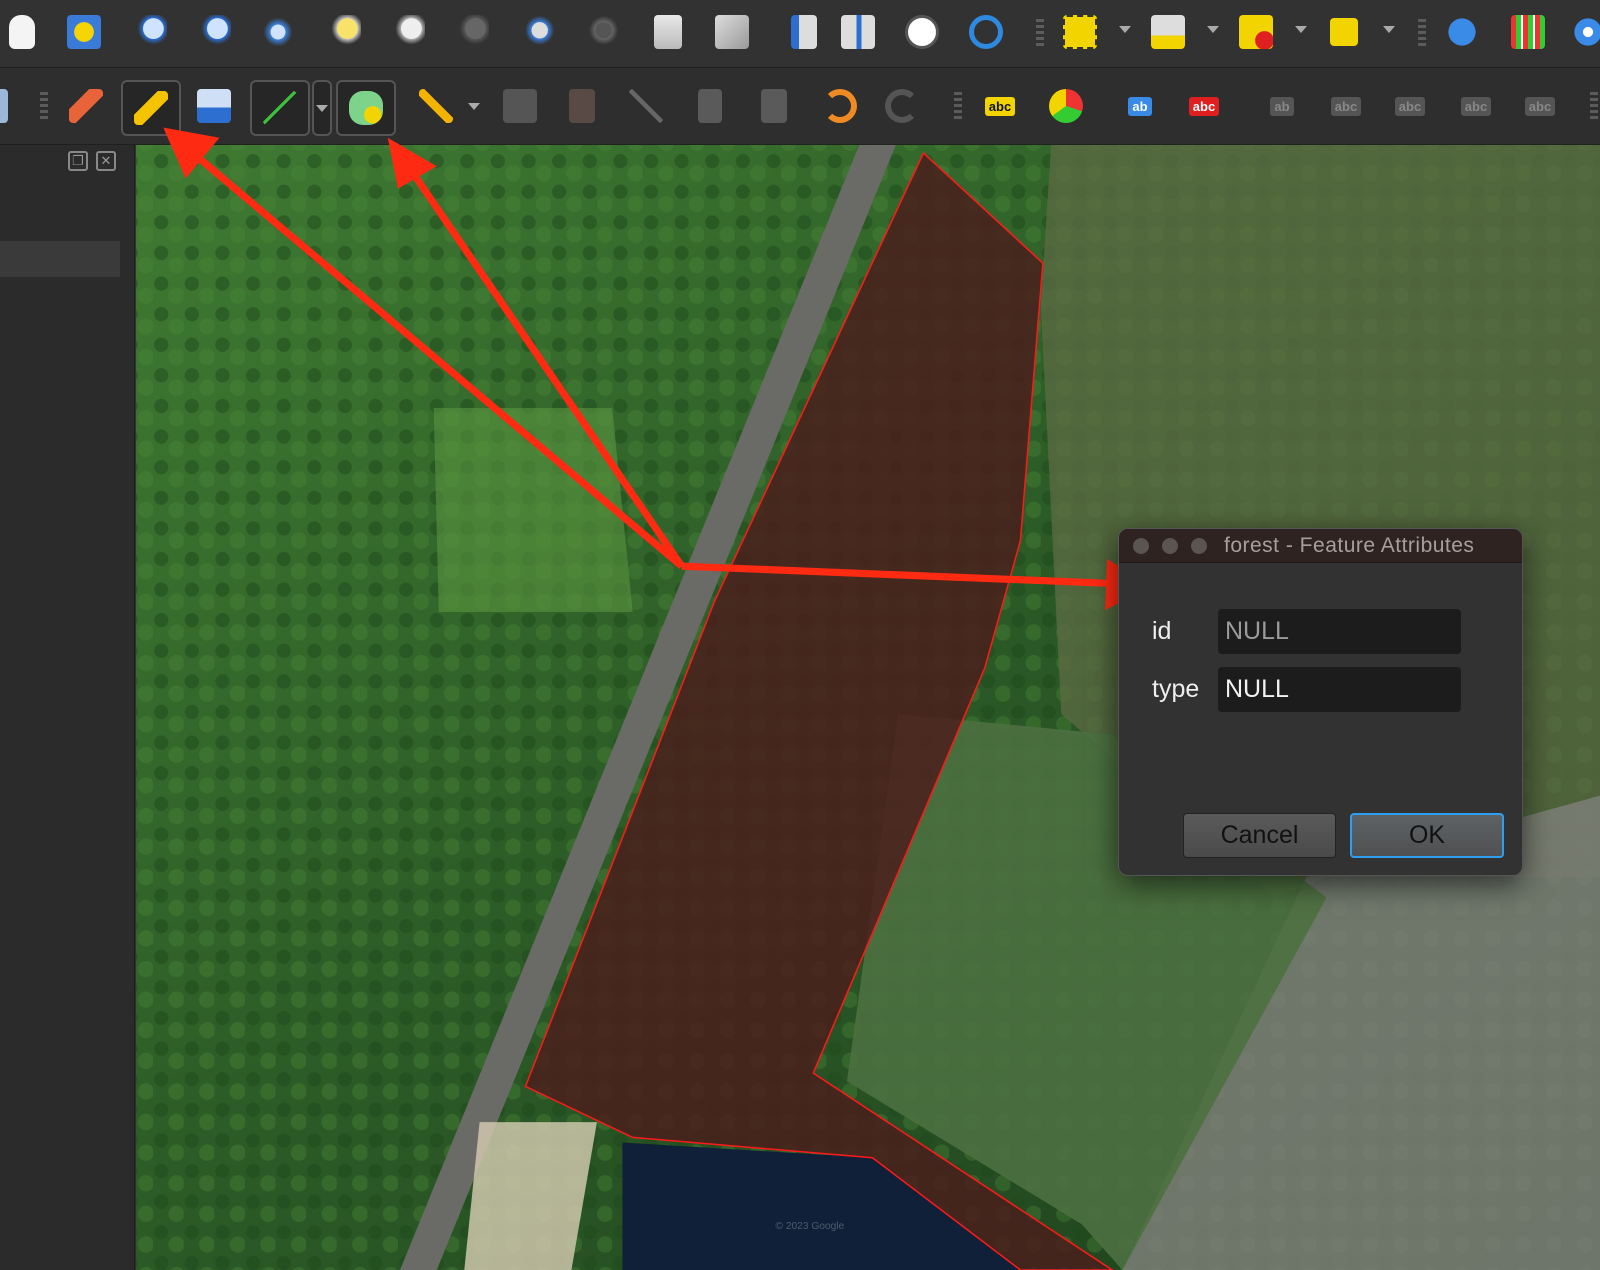 Image resolution: width=1600 pixels, height=1270 pixels. I want to click on cancel-button: Cancel, so click(1259, 835).